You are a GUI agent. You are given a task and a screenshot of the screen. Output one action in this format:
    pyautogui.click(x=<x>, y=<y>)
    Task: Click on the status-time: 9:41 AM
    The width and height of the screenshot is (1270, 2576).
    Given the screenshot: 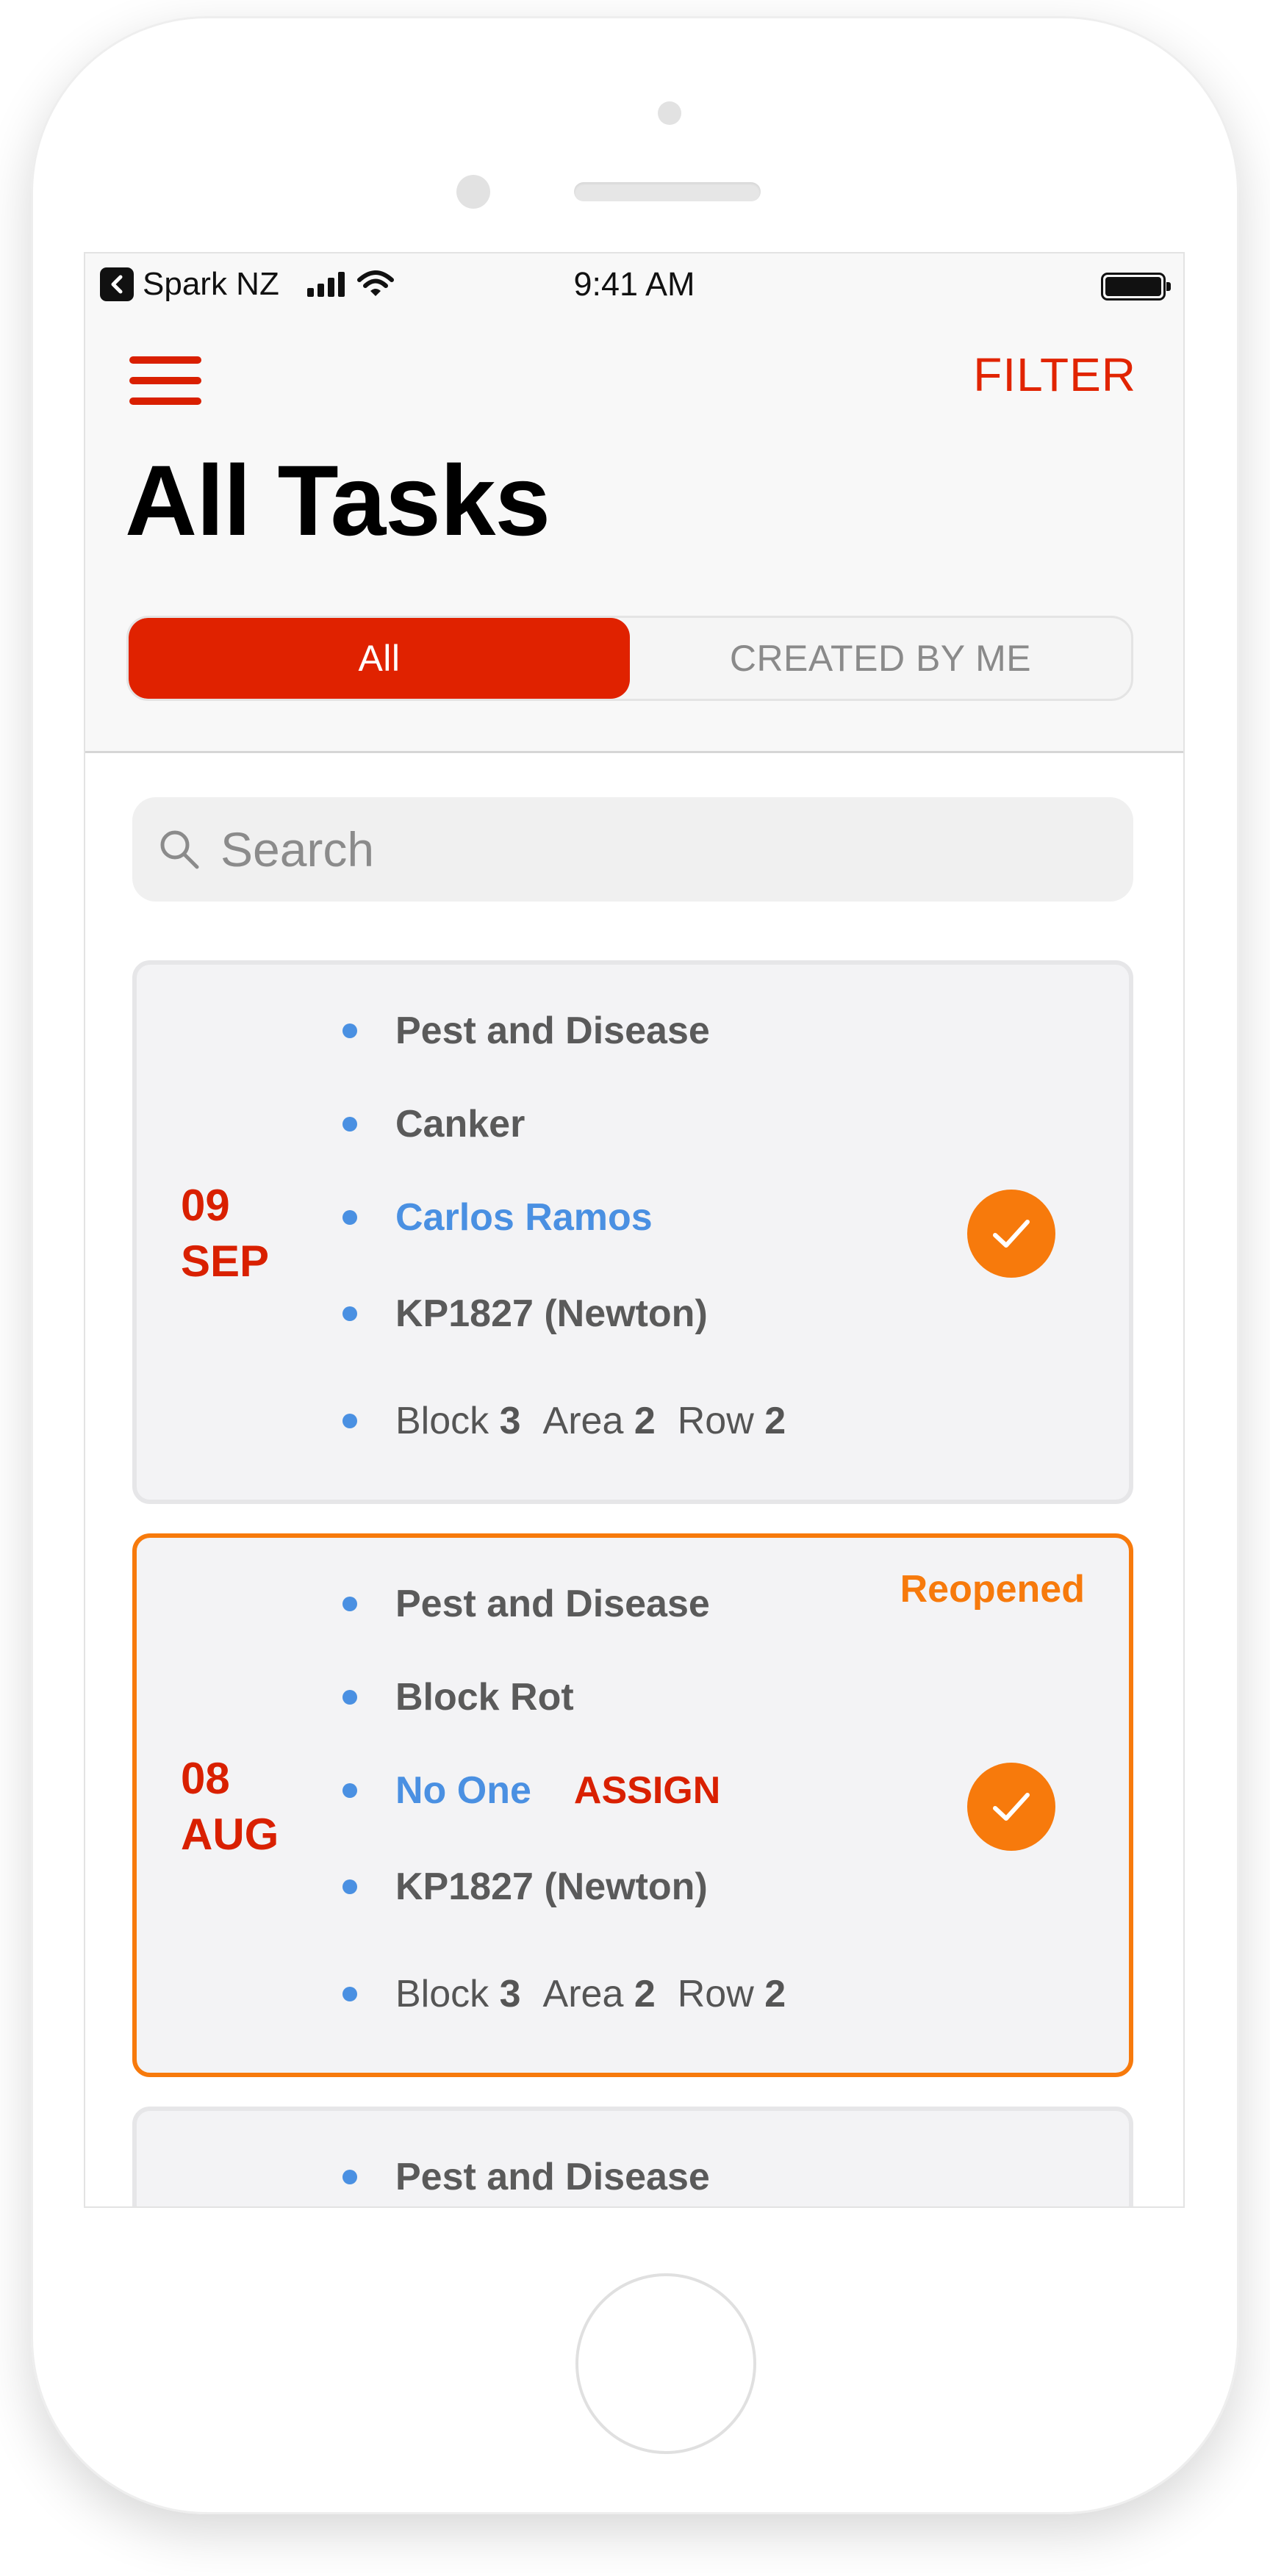 What is the action you would take?
    pyautogui.click(x=634, y=284)
    